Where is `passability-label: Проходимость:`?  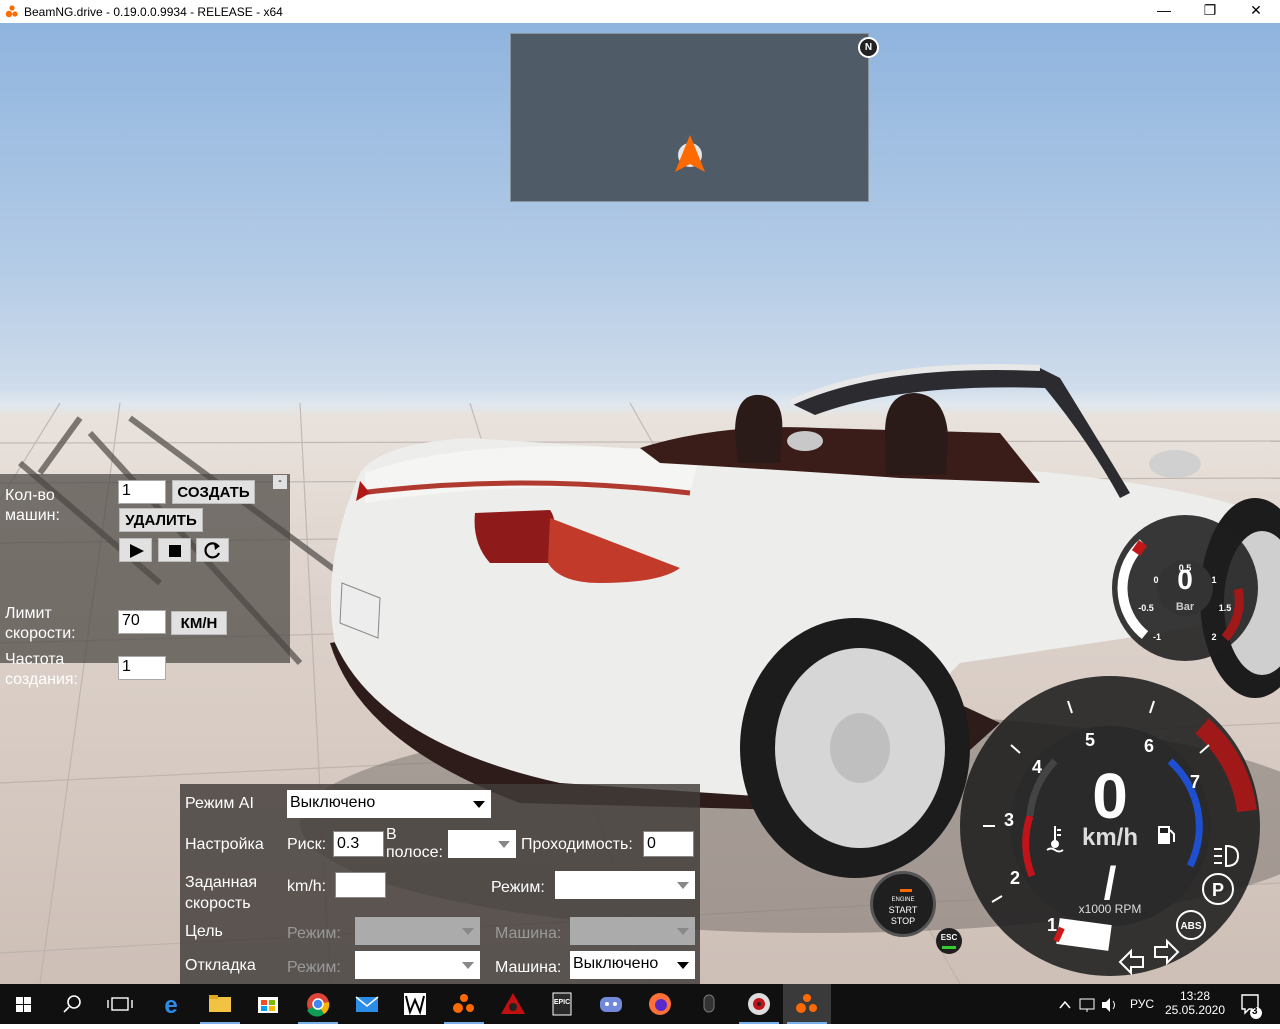
passability-label: Проходимость: is located at coordinates (577, 844).